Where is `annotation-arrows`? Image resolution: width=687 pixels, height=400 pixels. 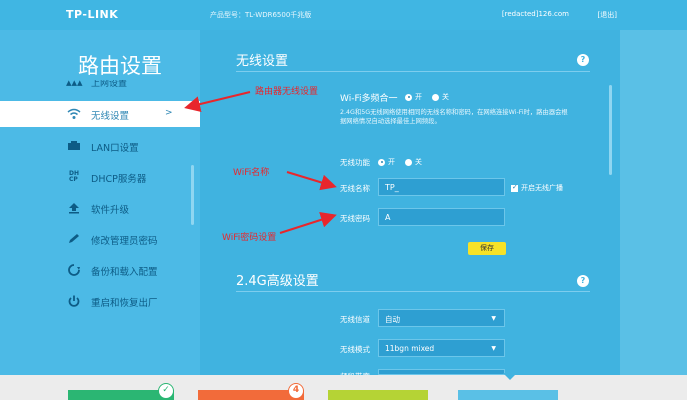 annotation-arrows is located at coordinates (260, 162).